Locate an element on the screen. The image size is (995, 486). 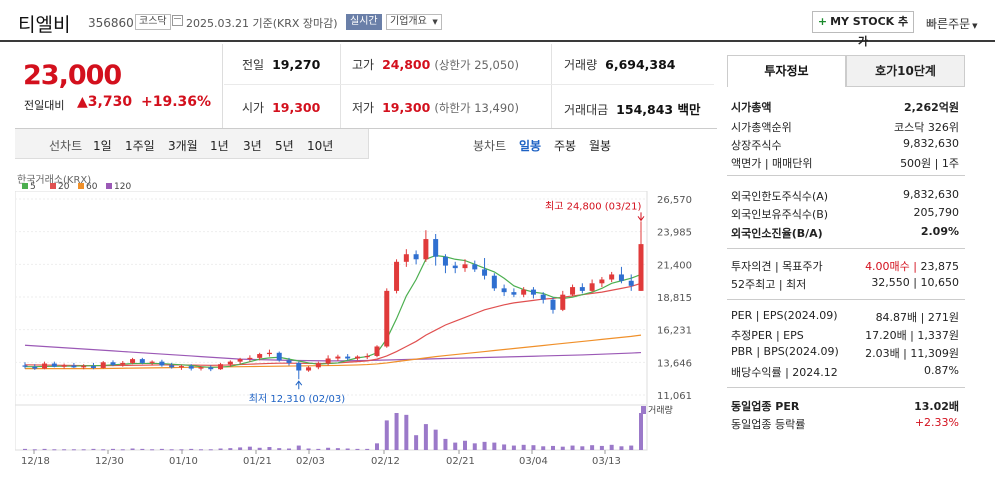
high-annotation: 최고 24,800 (03/21) is located at coordinates (593, 206).